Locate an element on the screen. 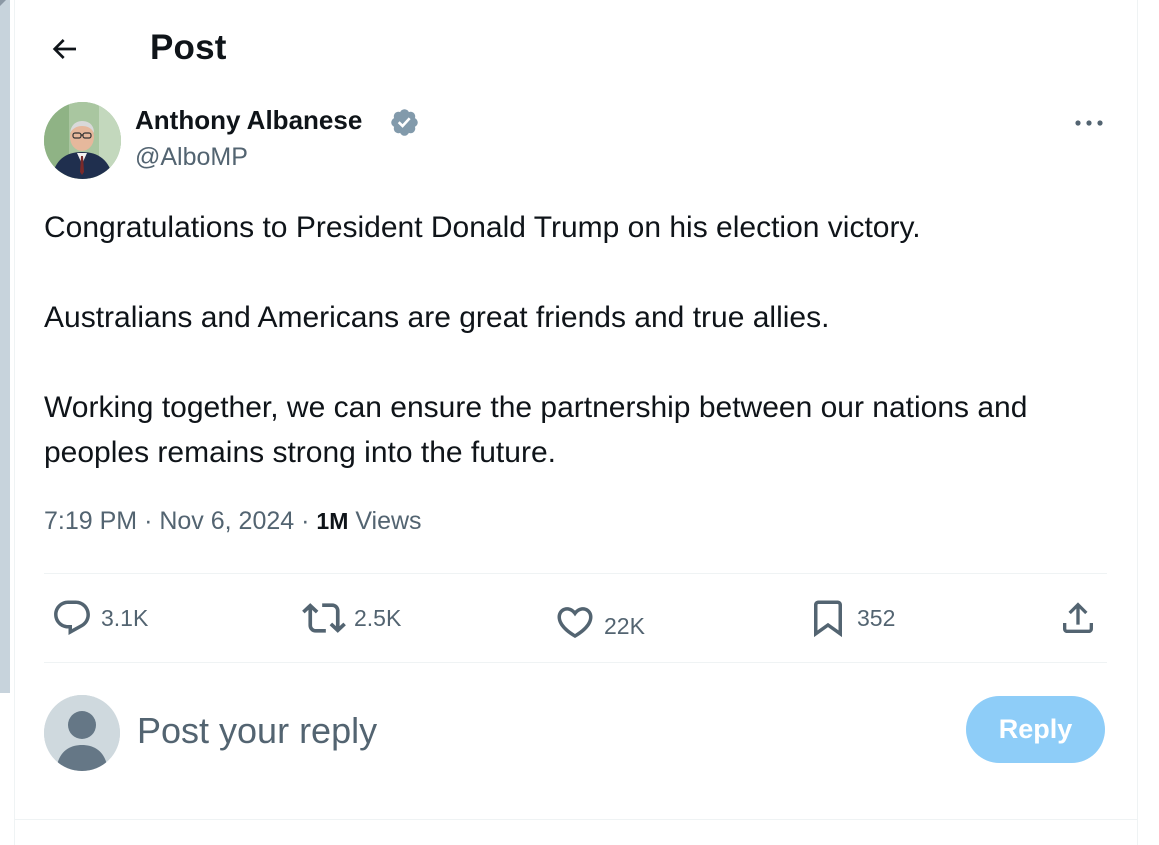 This screenshot has height=845, width=1159. more-options-button is located at coordinates (1089, 123).